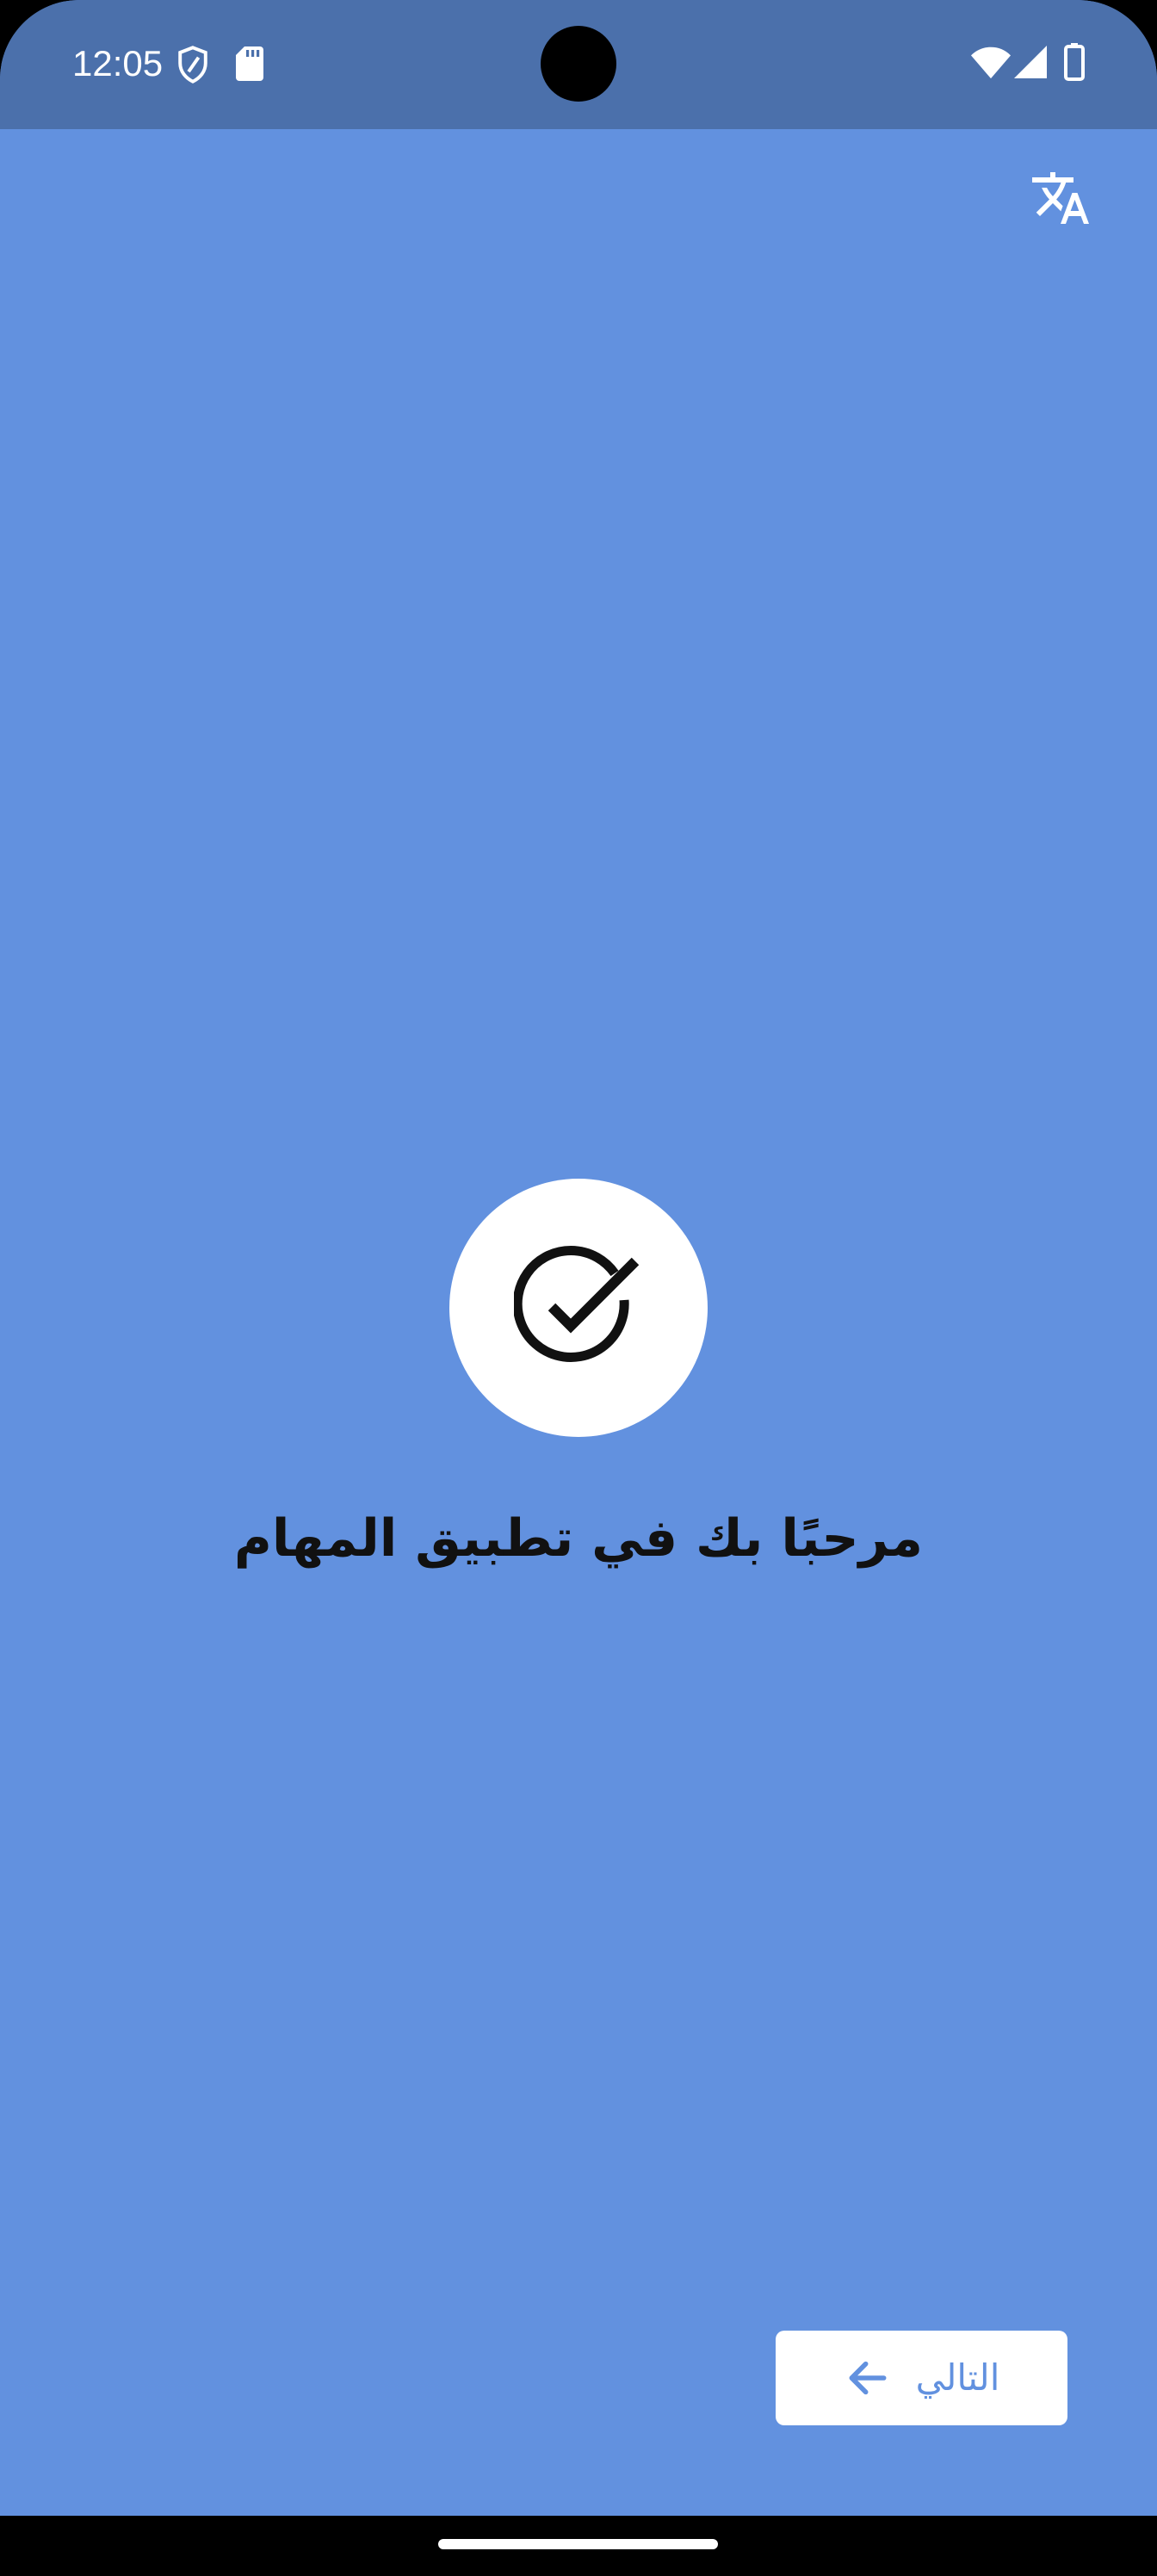 The height and width of the screenshot is (2576, 1157). What do you see at coordinates (958, 2377) in the screenshot?
I see `next-button-label: التالي` at bounding box center [958, 2377].